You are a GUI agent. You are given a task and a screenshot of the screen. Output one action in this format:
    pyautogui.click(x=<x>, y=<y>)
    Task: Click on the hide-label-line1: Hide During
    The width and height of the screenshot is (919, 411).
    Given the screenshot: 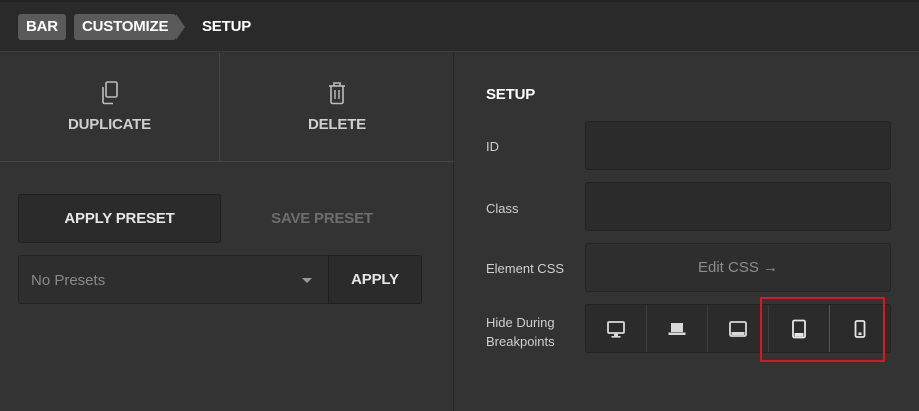 What is the action you would take?
    pyautogui.click(x=520, y=322)
    